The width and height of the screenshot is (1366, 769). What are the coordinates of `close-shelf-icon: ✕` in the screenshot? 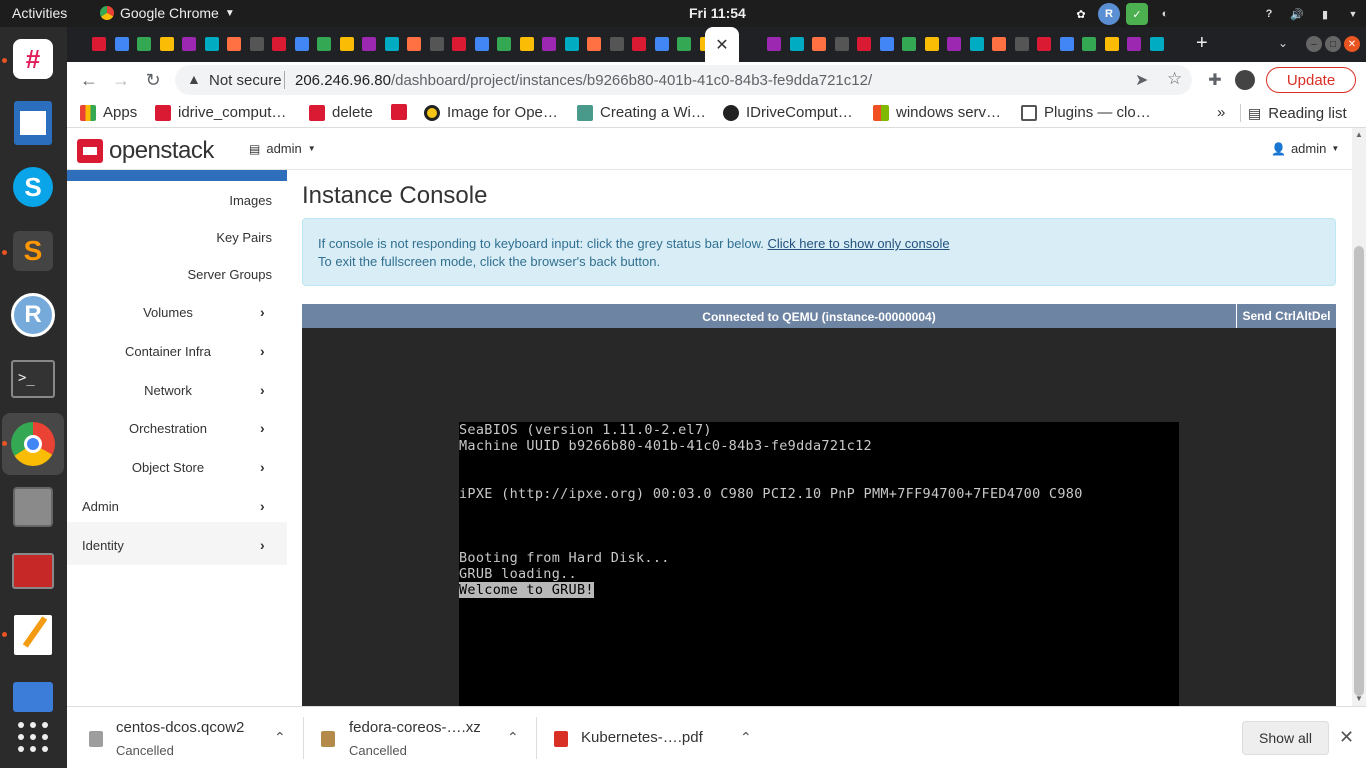 It's located at (1346, 737).